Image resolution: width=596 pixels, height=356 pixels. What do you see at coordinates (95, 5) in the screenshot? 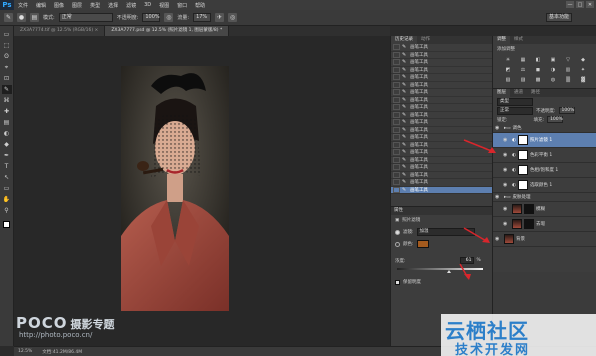
I see `menu-item-4: 类型` at bounding box center [95, 5].